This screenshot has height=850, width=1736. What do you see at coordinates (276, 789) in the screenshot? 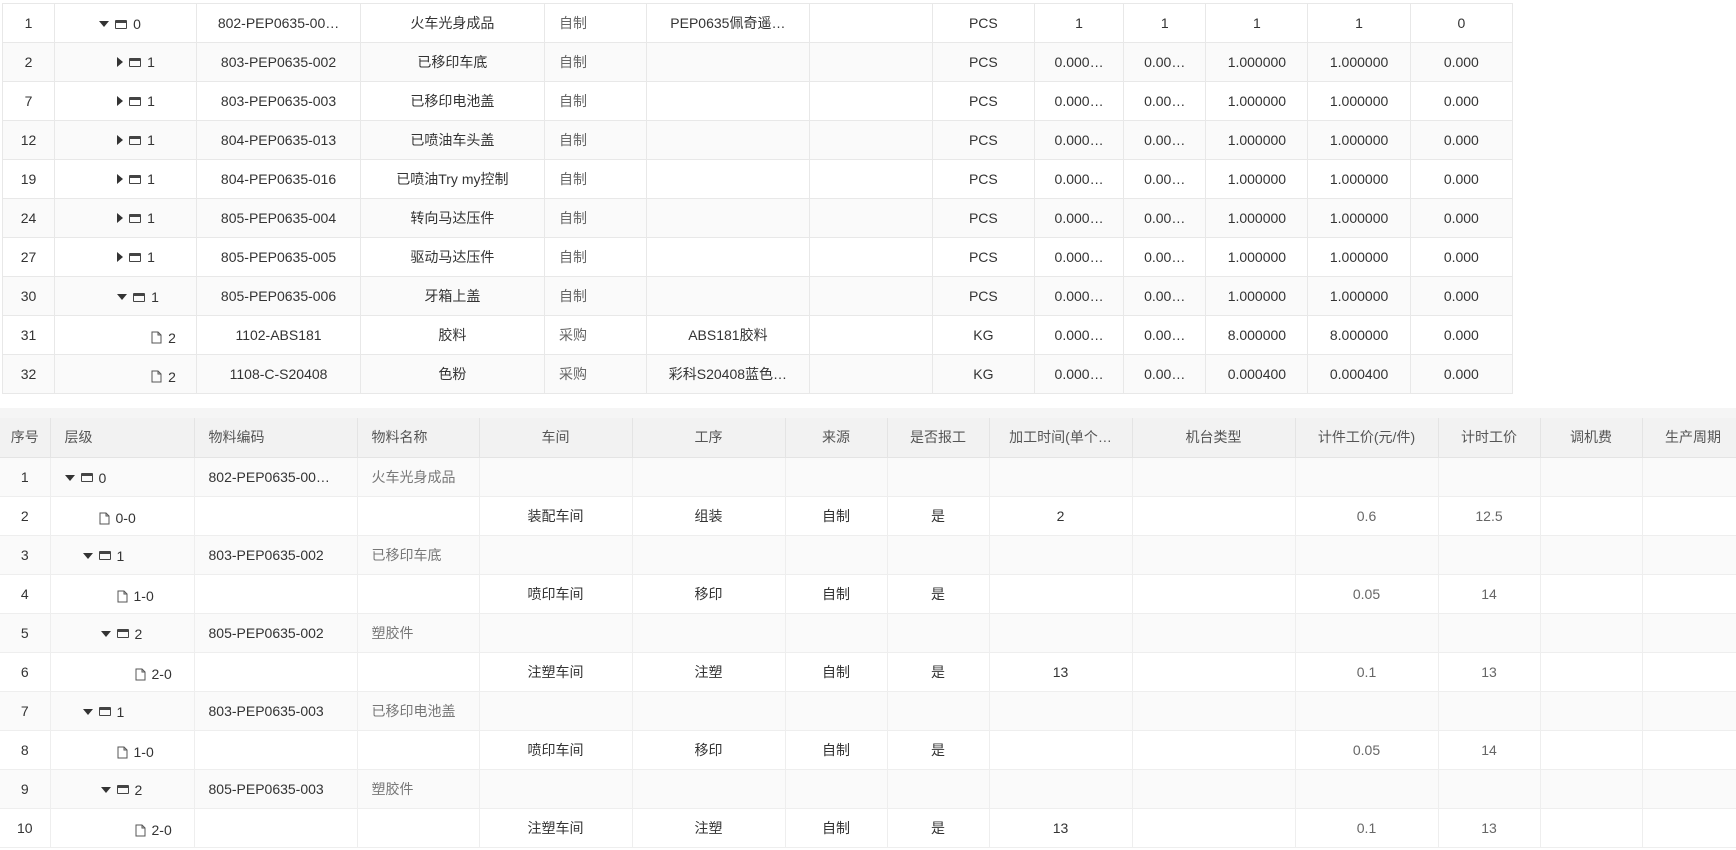
I see `material-code-cell: 805-PEP0635-003` at bounding box center [276, 789].